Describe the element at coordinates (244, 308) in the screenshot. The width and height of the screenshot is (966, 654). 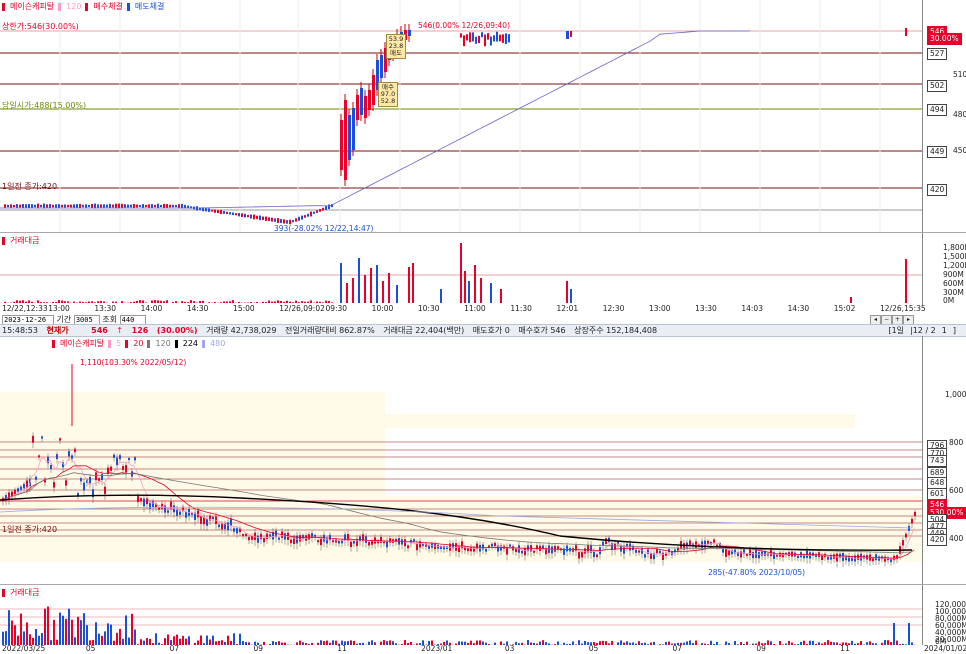
I see `time-tick-label: 15:00` at that location.